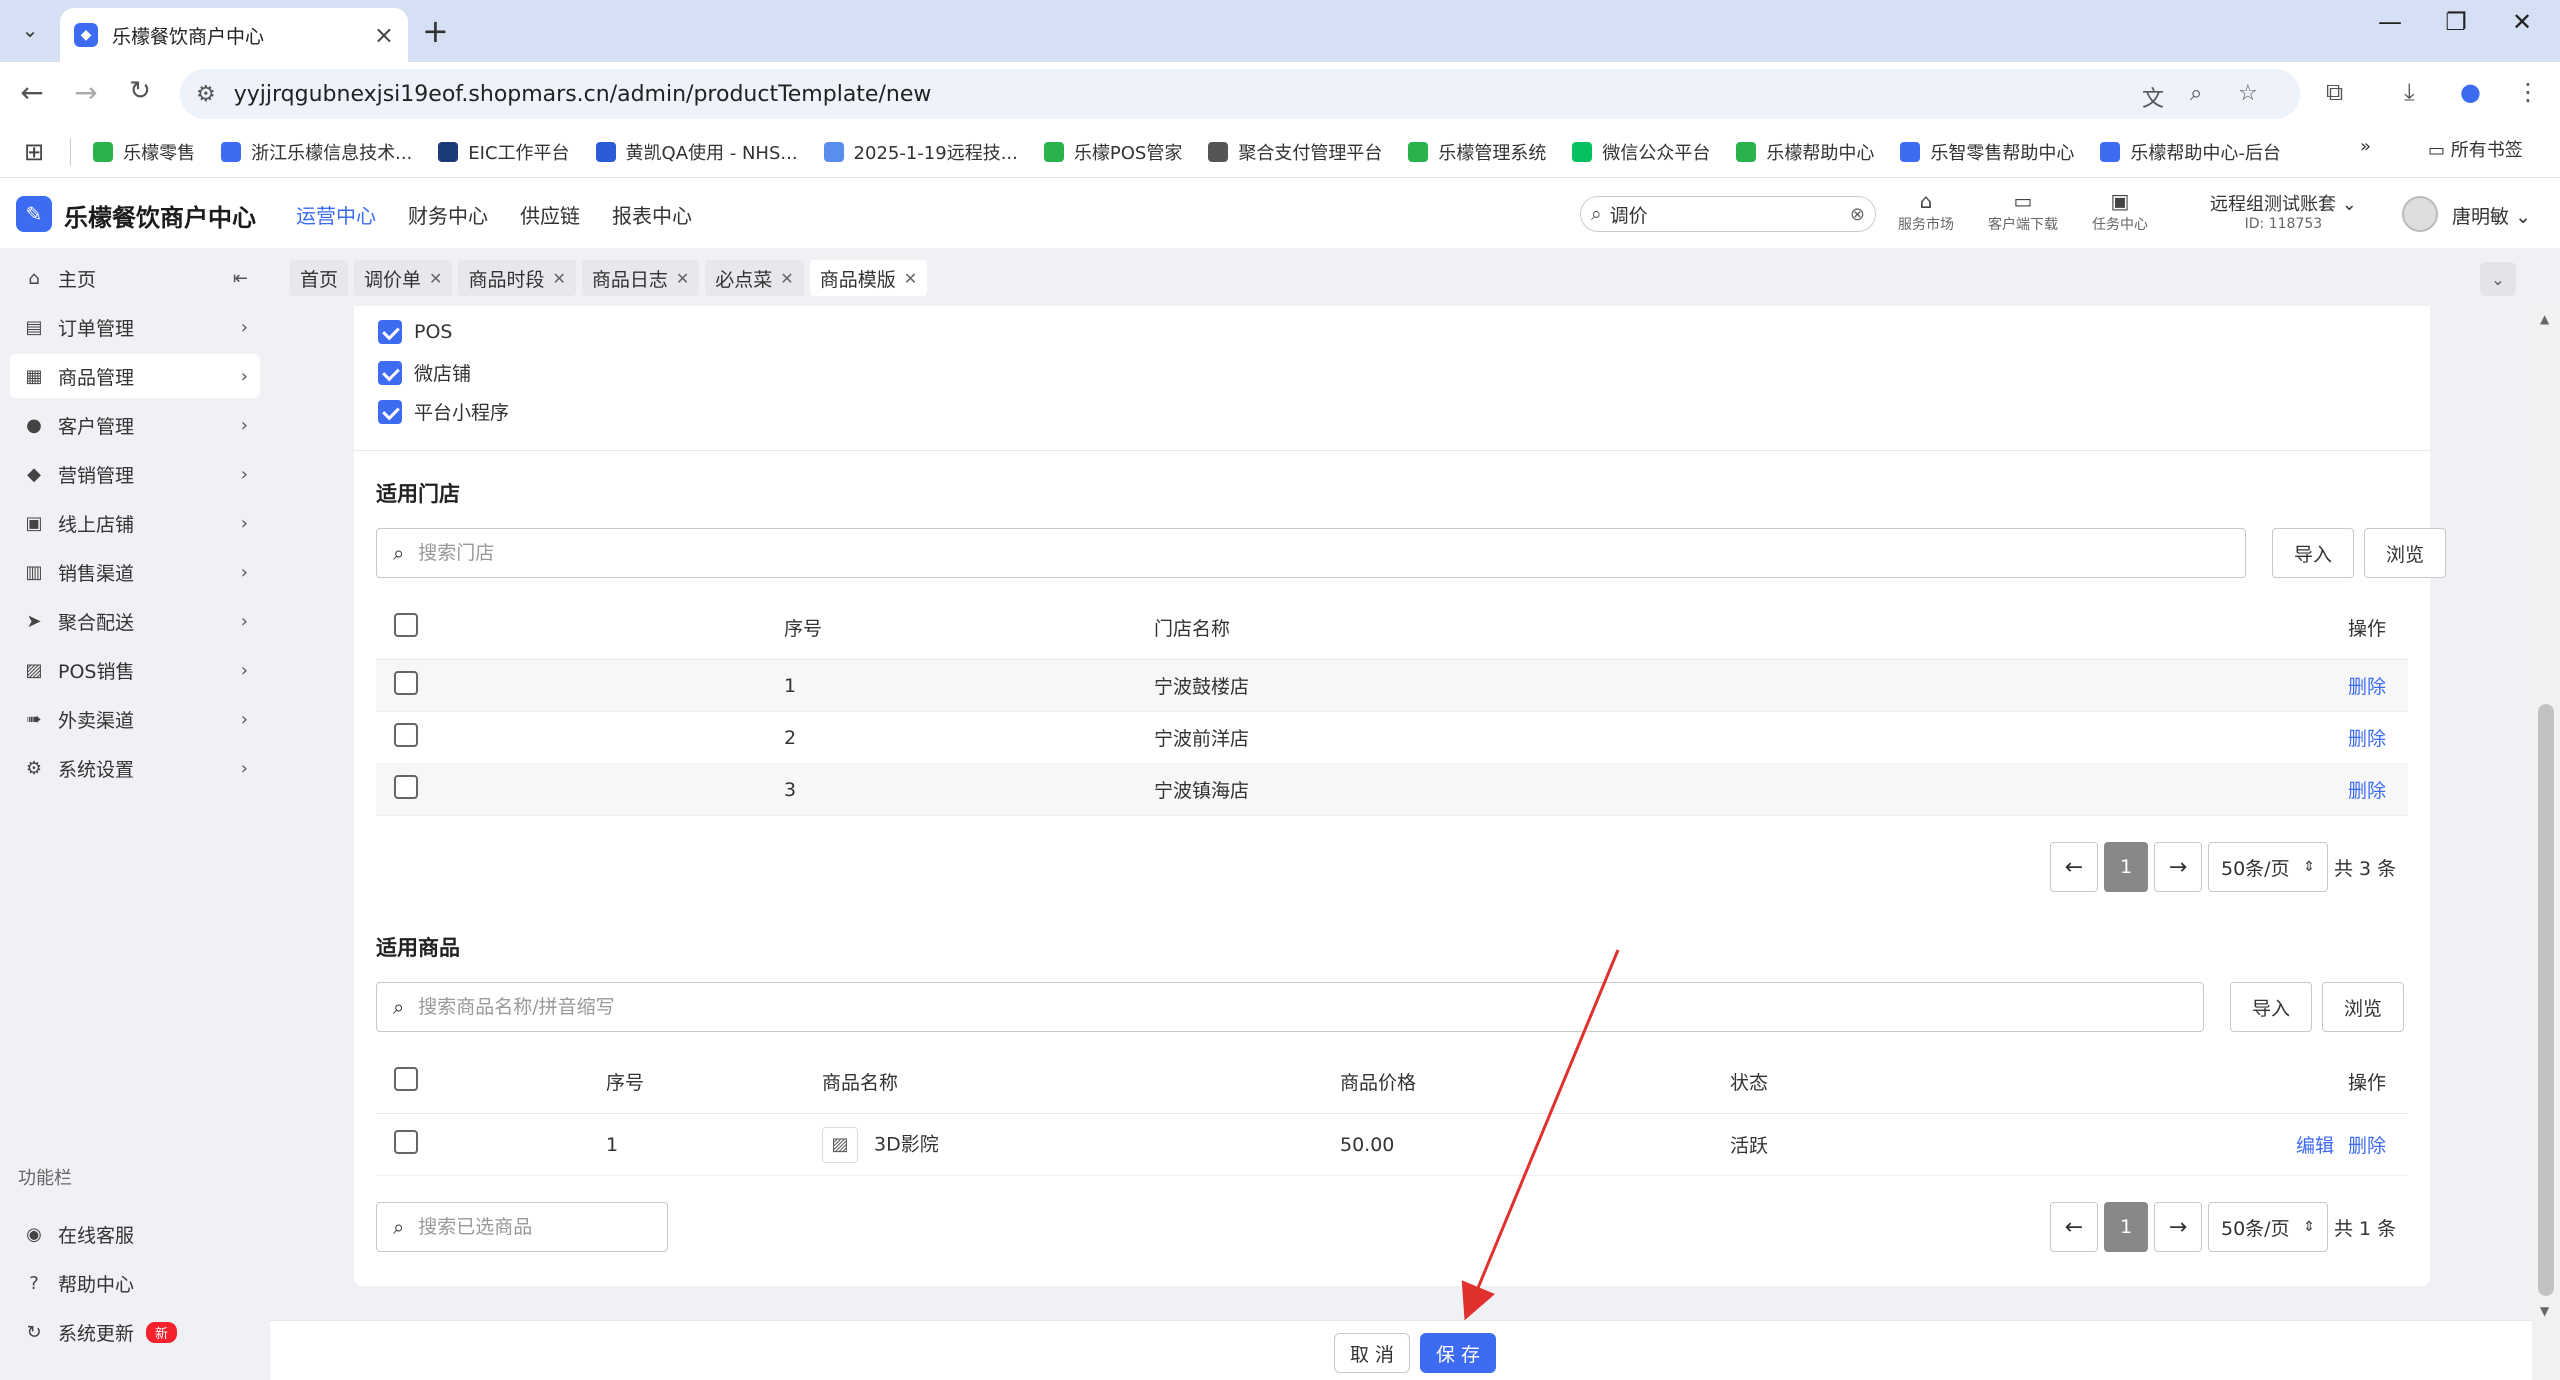  I want to click on page-tab: 调价单 ✕, so click(403, 278).